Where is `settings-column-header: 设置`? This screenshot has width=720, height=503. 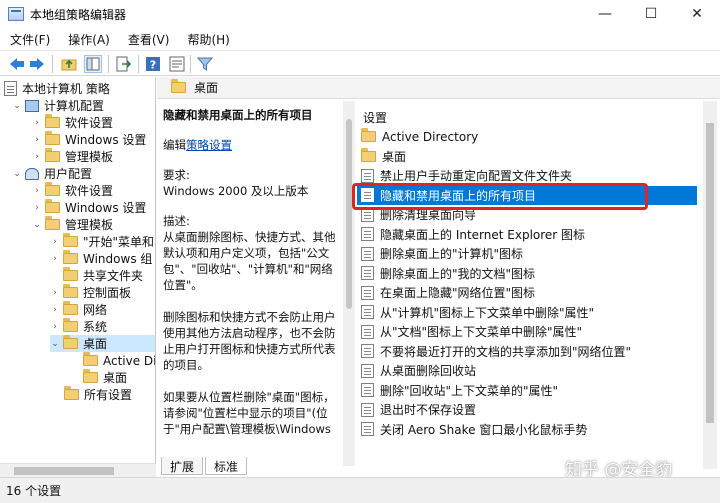
settings-column-header: 设置 is located at coordinates (375, 117).